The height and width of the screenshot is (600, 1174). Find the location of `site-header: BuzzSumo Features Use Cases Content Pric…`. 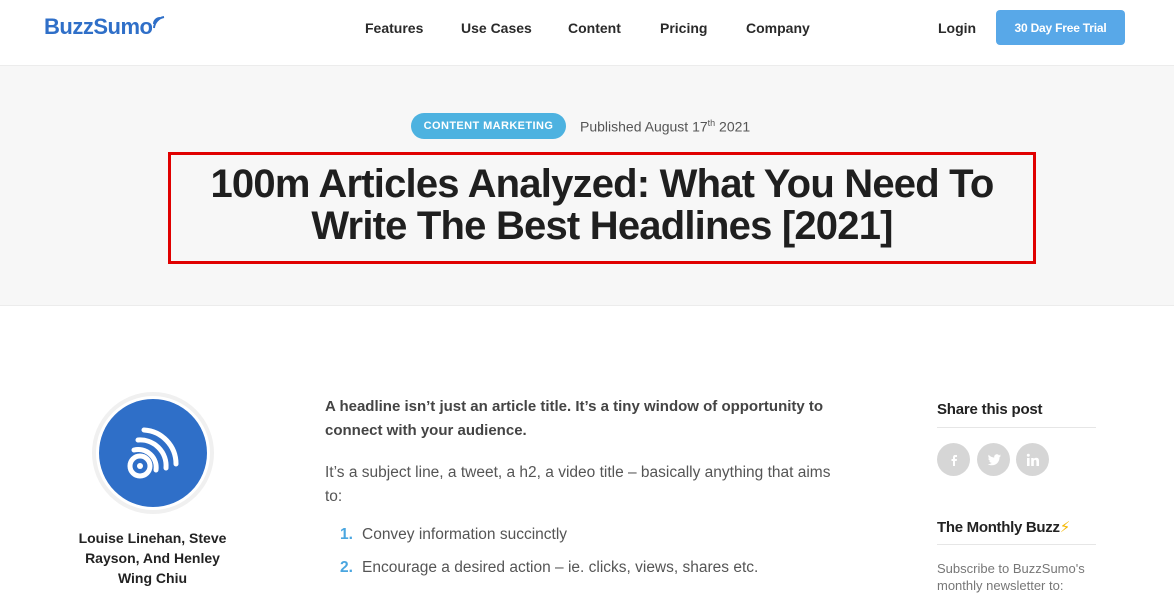

site-header: BuzzSumo Features Use Cases Content Pric… is located at coordinates (587, 33).